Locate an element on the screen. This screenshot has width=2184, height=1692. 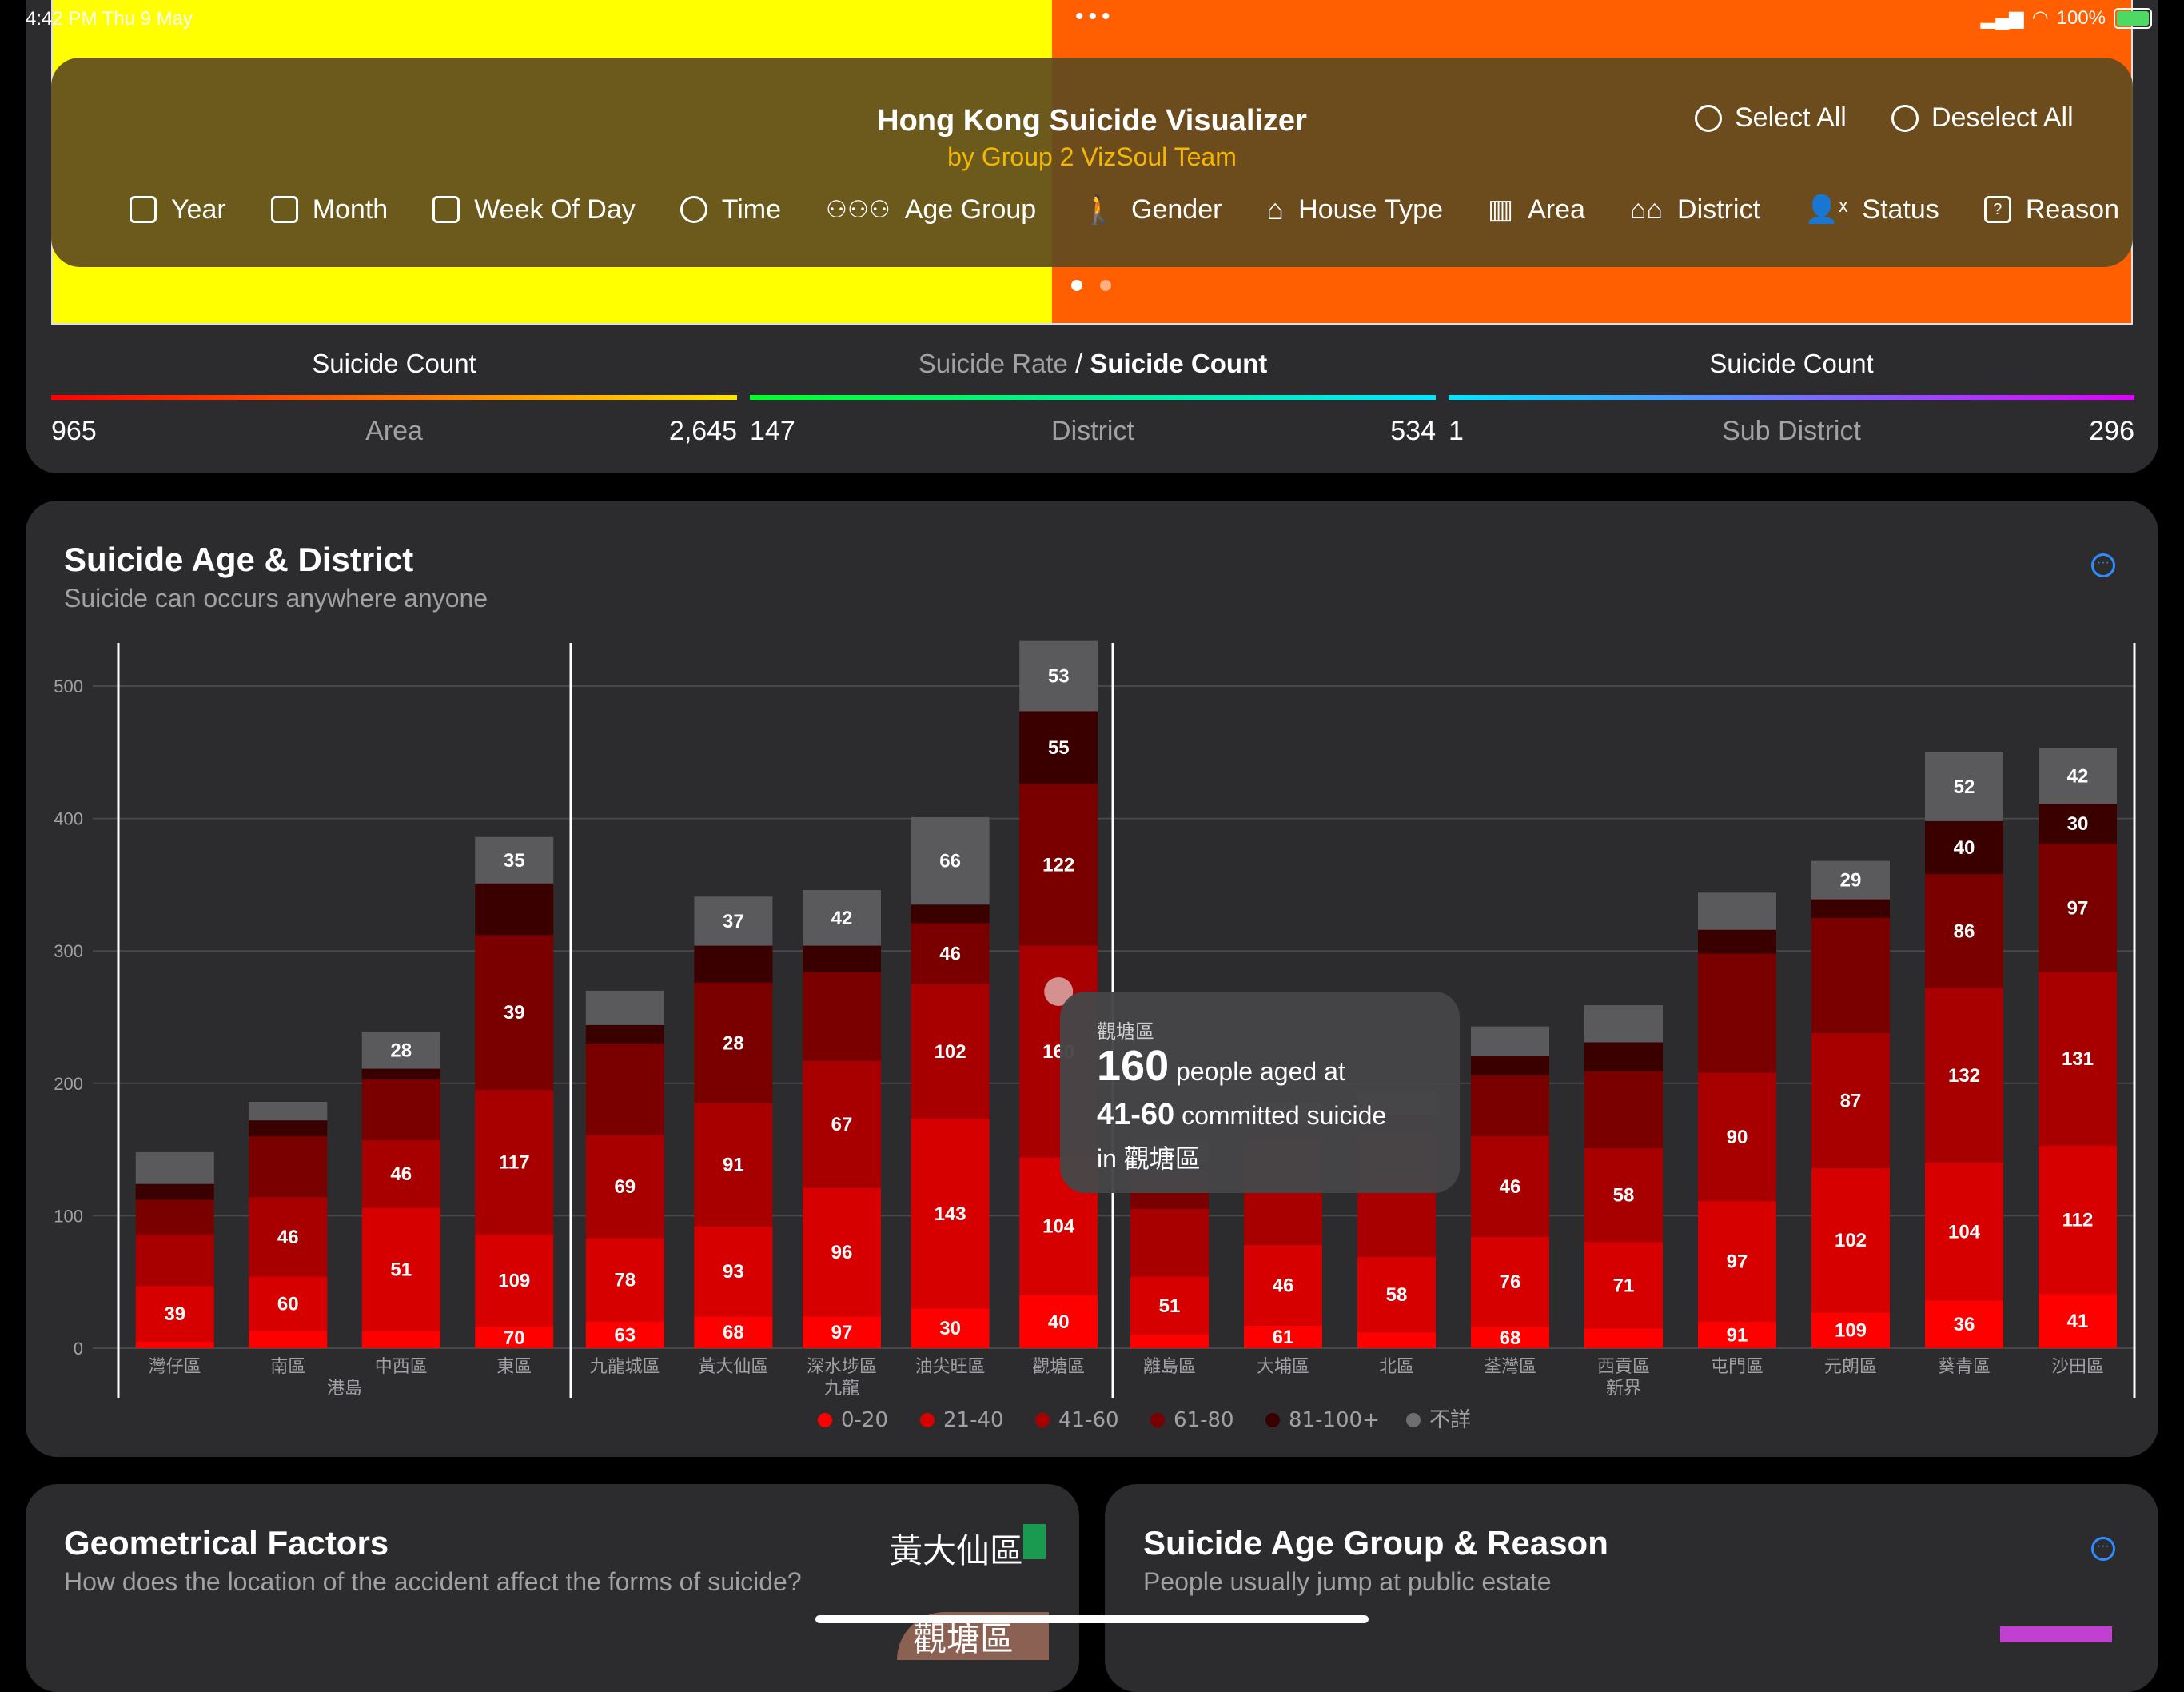
bar-data-label: 35 is located at coordinates (514, 861).